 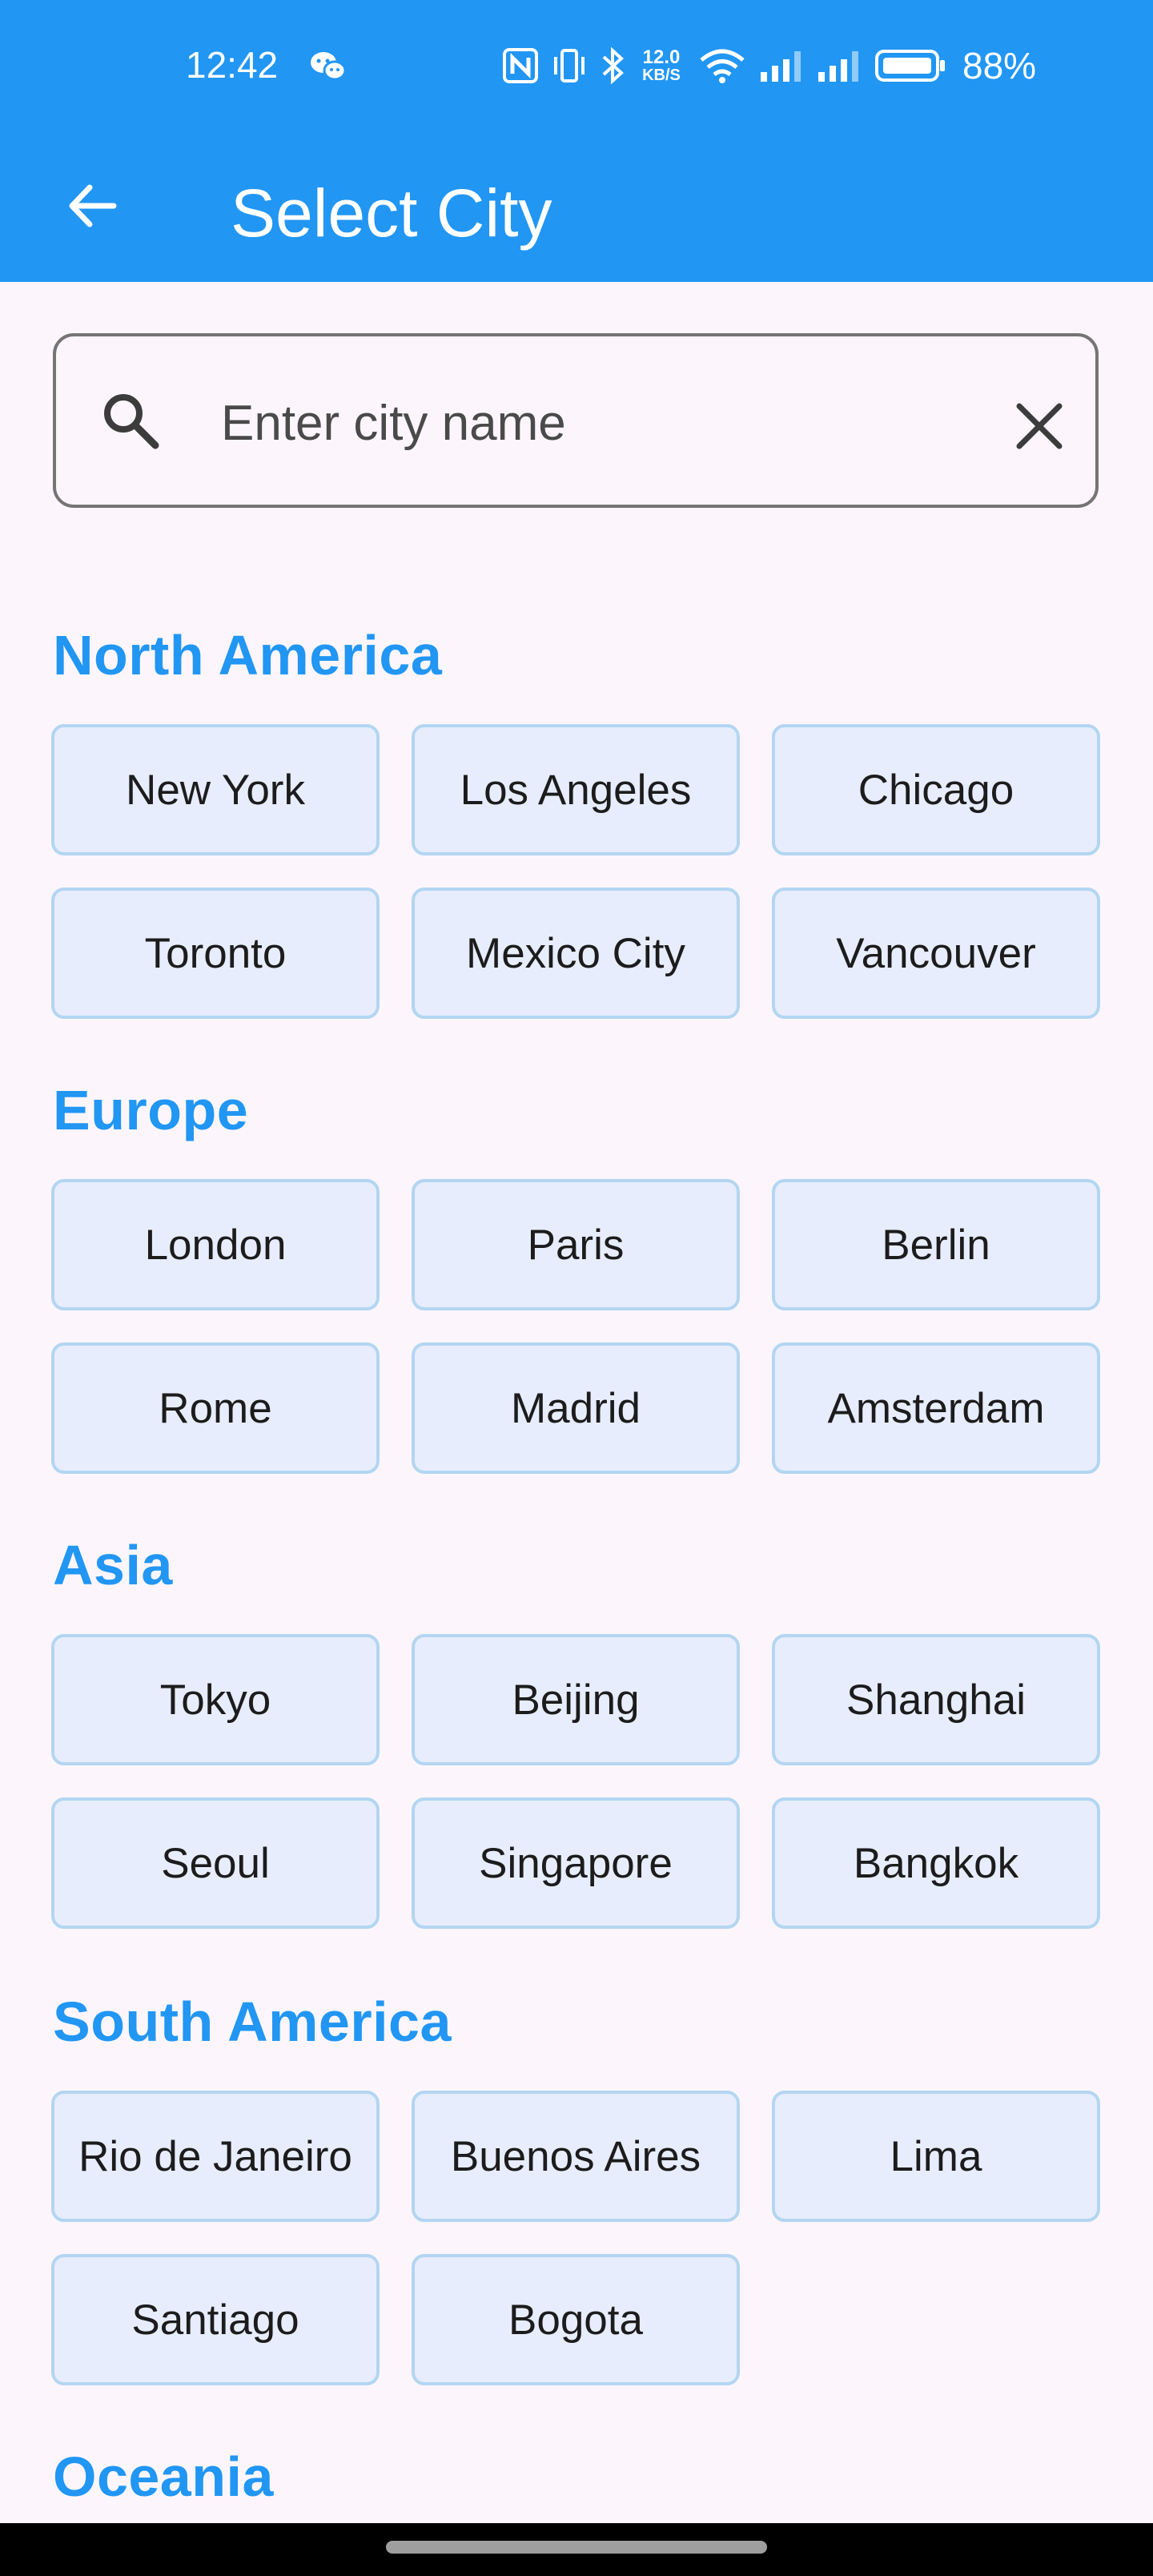 What do you see at coordinates (566, 423) in the screenshot?
I see `search-input` at bounding box center [566, 423].